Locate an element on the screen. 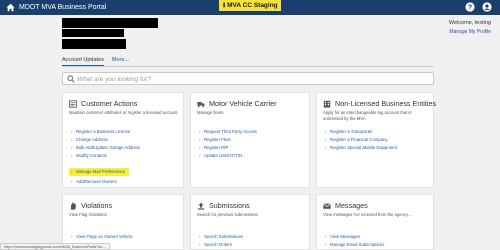 The image size is (500, 250). search-input is located at coordinates (252, 79).